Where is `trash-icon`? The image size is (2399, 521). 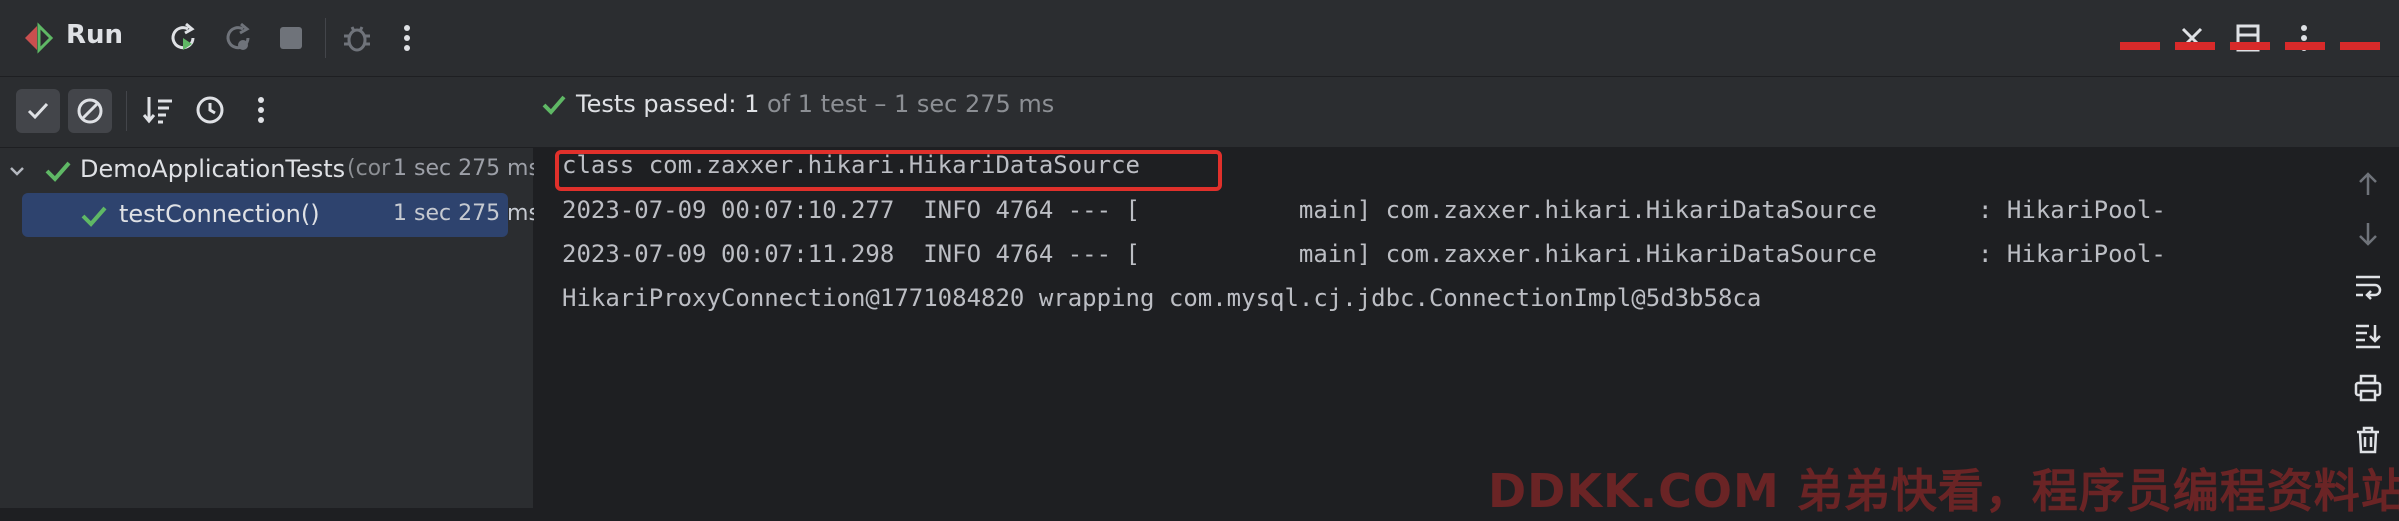 trash-icon is located at coordinates (2368, 440).